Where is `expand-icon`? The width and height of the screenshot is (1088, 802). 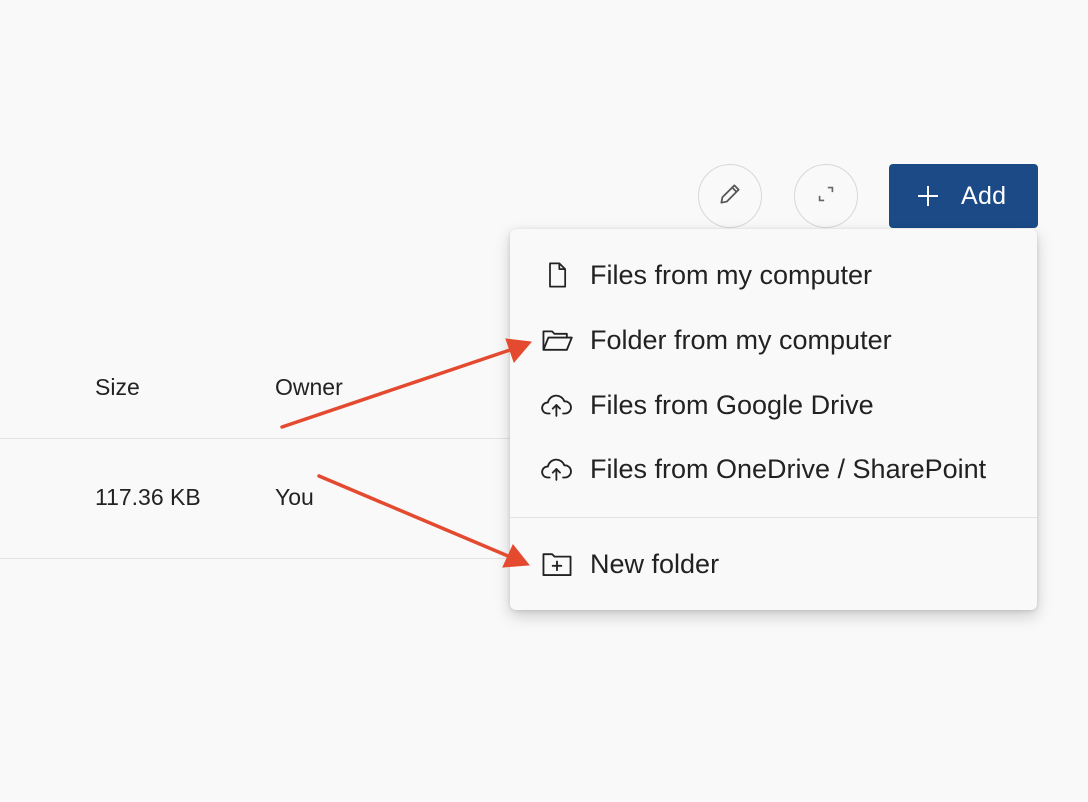
expand-icon is located at coordinates (826, 196).